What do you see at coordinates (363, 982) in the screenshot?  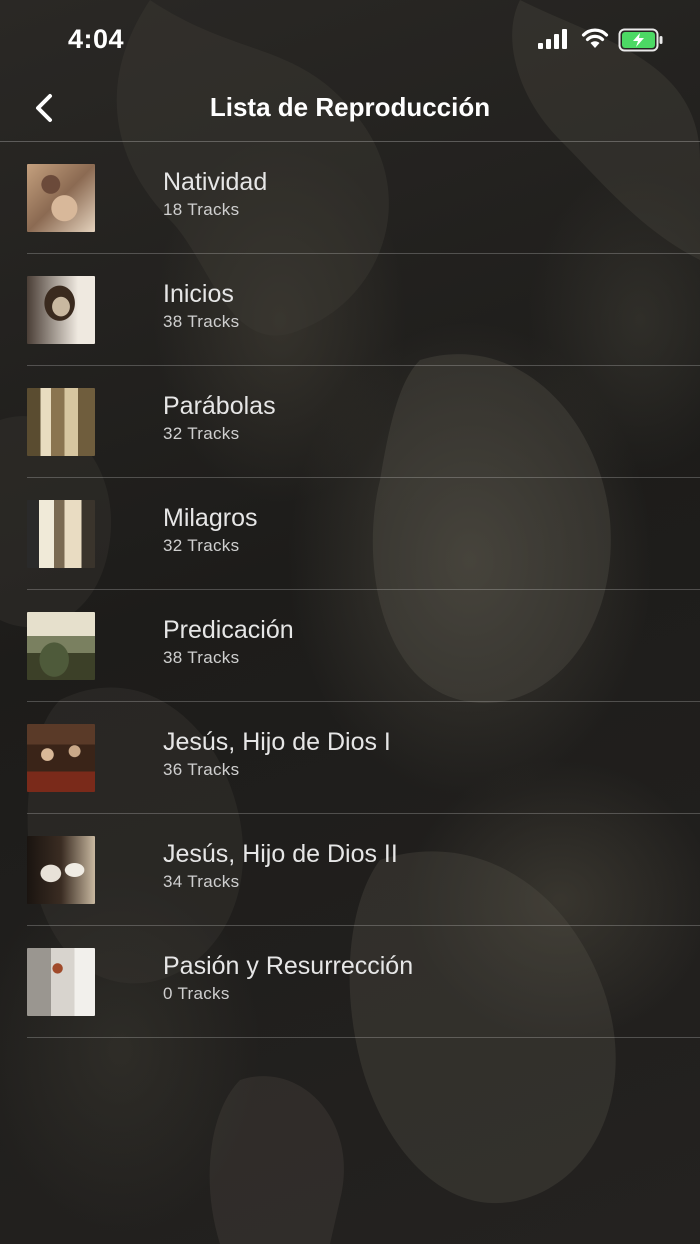 I see `playlist-row-pasion: Pasión y Resurrección 0 Tracks` at bounding box center [363, 982].